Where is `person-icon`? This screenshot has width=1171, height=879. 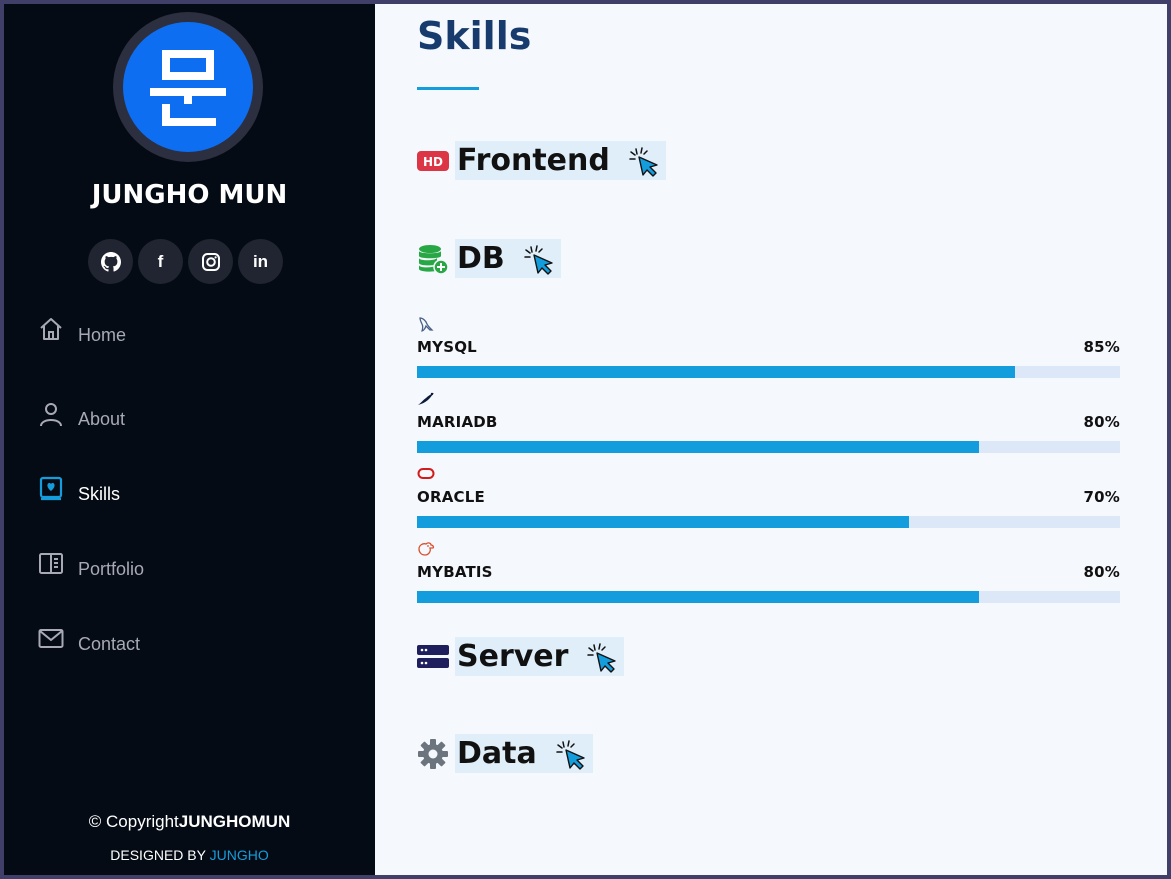
person-icon is located at coordinates (58, 414).